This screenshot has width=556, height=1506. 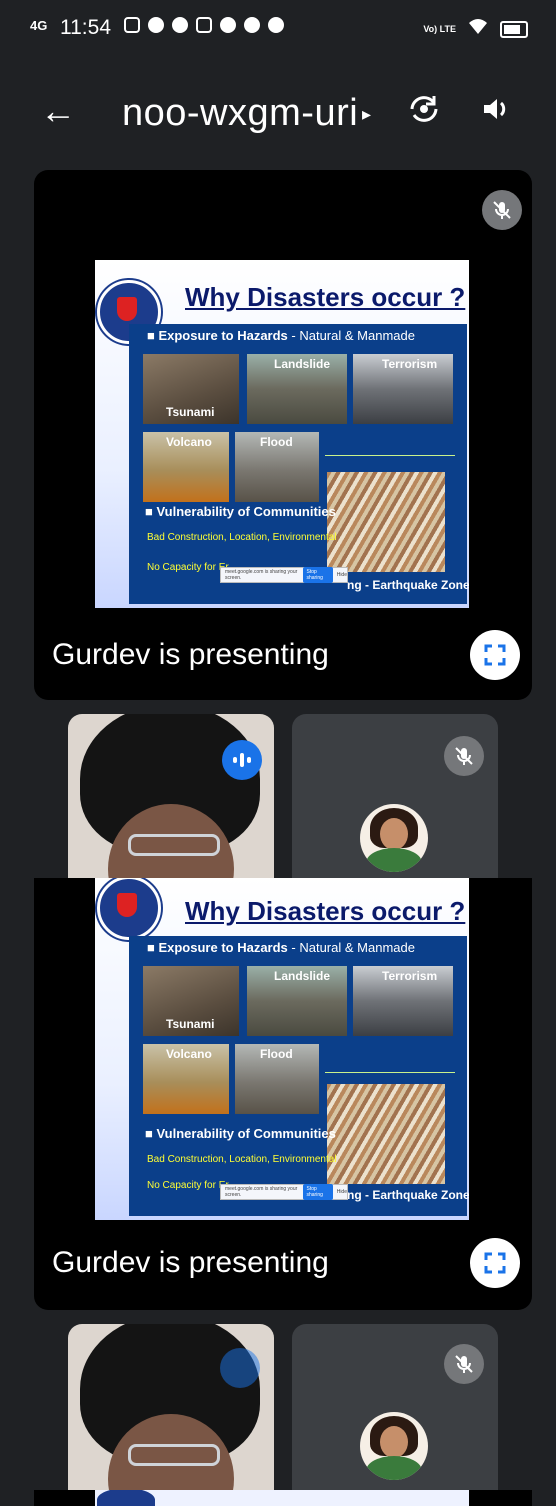 I want to click on shared-slide, so click(x=282, y=1498).